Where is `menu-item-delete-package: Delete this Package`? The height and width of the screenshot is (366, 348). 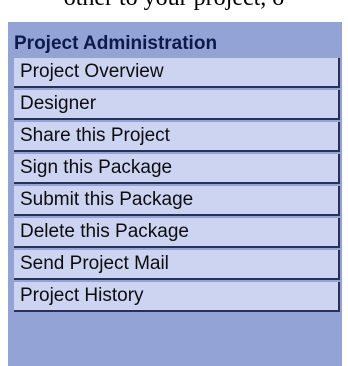
menu-item-delete-package: Delete this Package is located at coordinates (177, 233).